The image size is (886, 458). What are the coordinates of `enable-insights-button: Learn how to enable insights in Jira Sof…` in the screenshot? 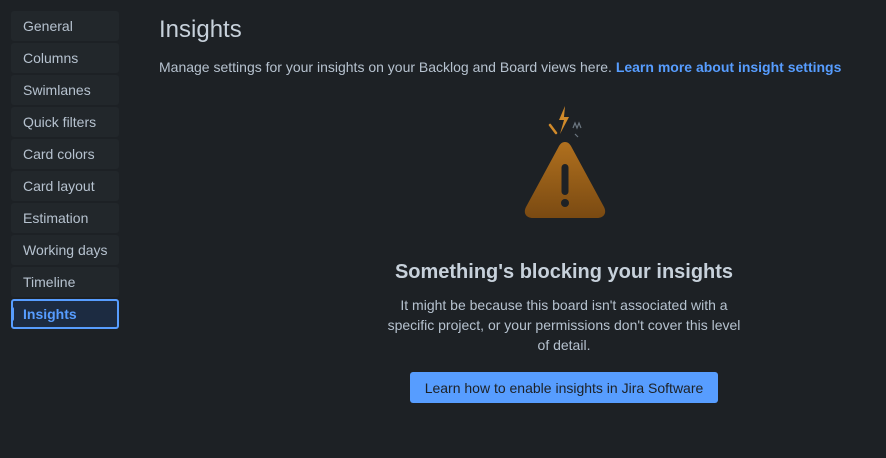 It's located at (564, 387).